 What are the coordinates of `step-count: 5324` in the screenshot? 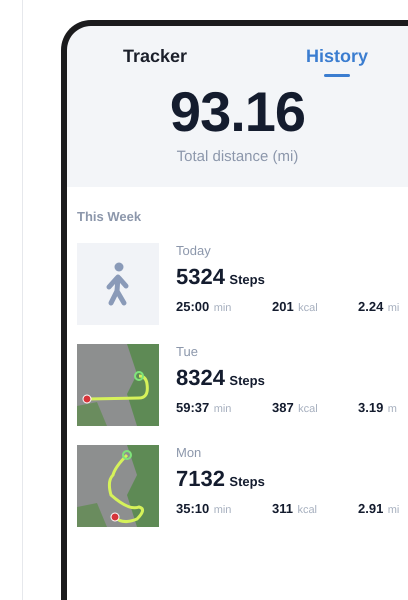 It's located at (200, 276).